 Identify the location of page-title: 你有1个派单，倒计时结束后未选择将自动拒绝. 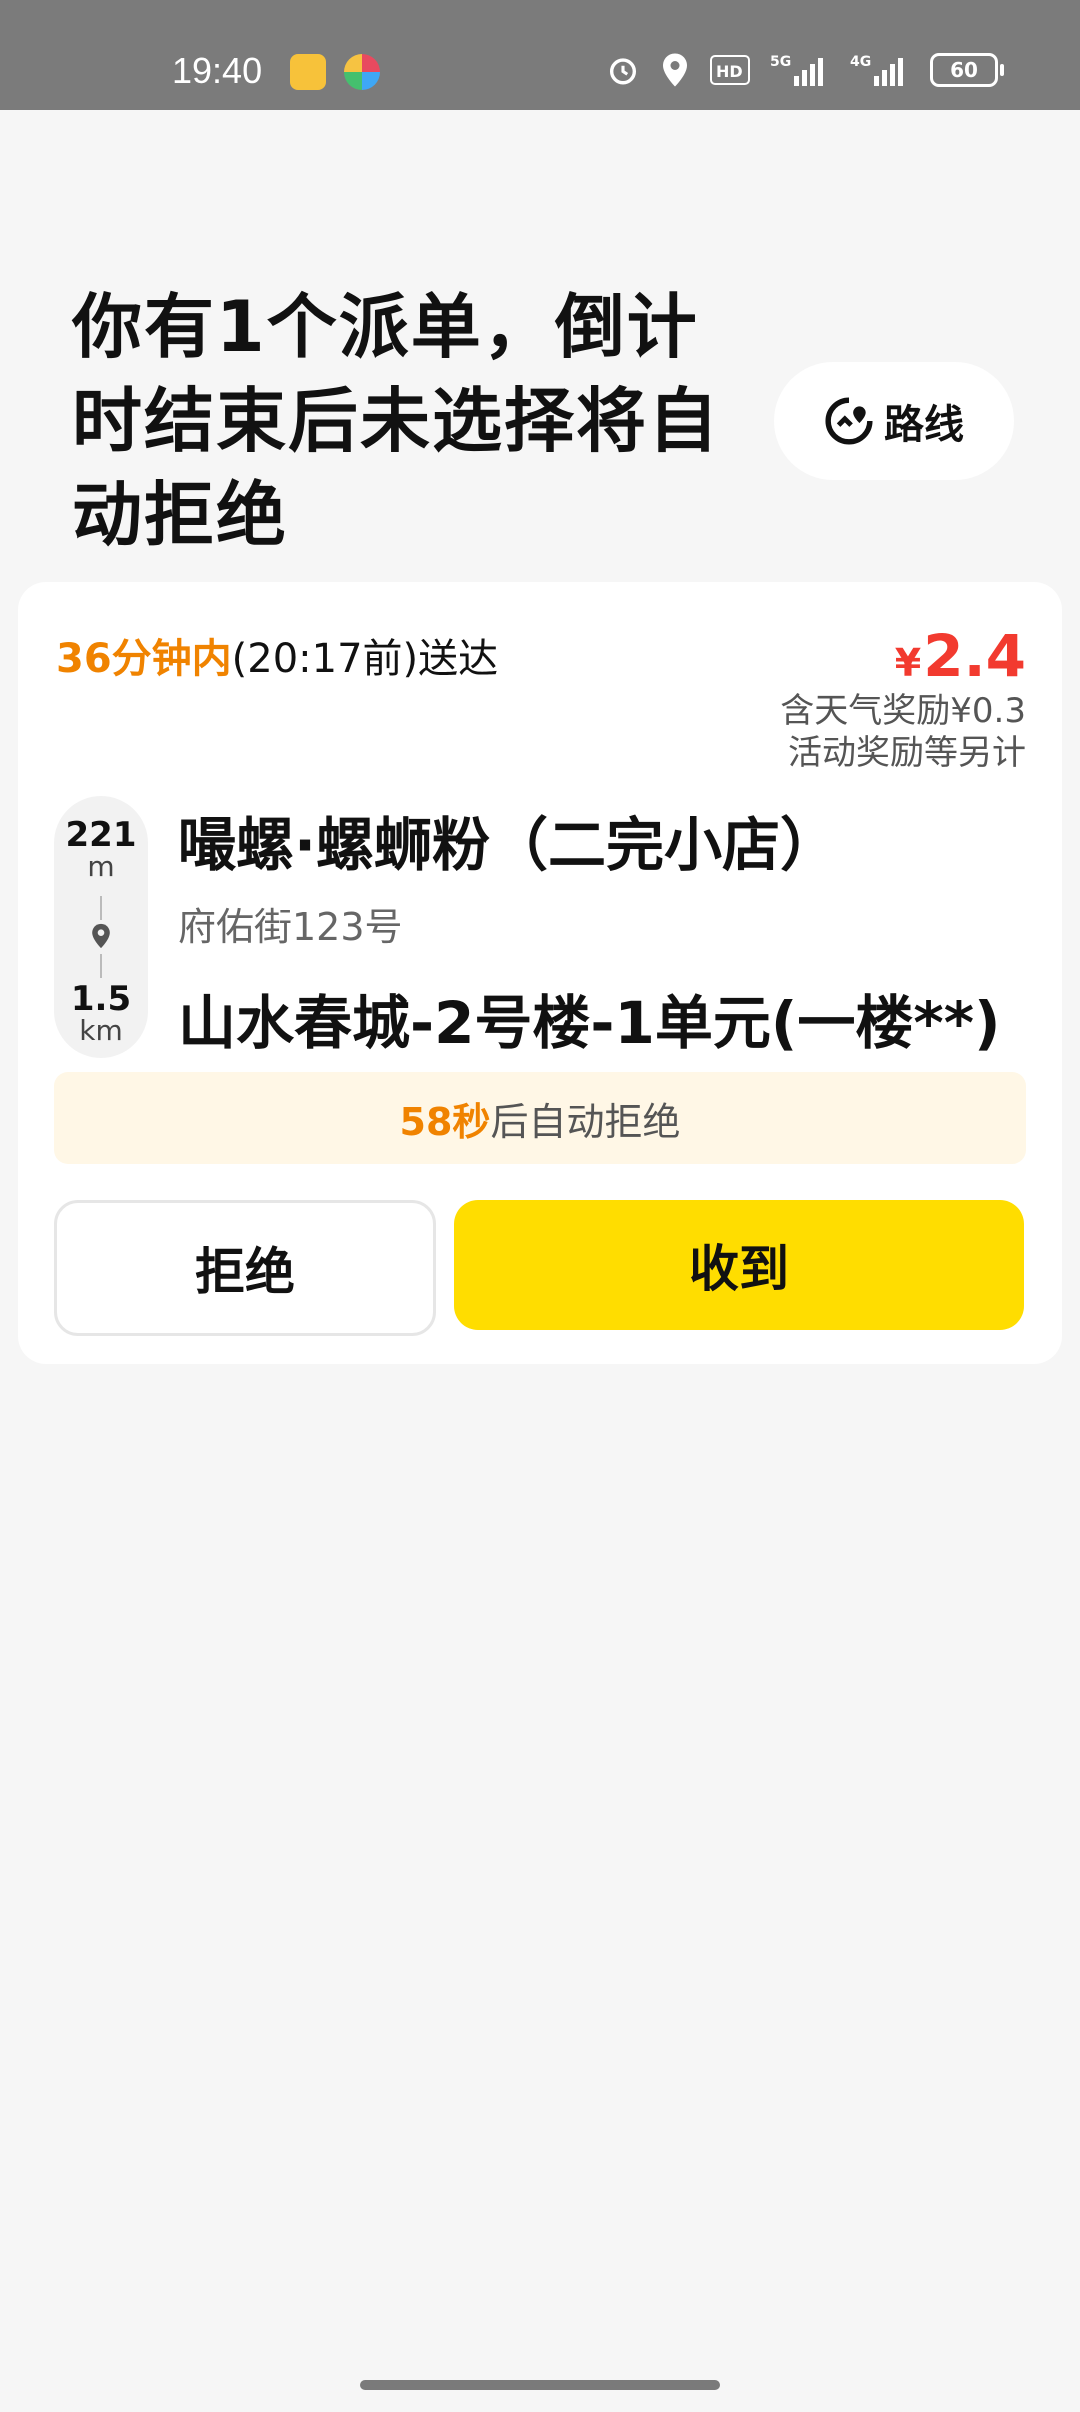
(396, 421).